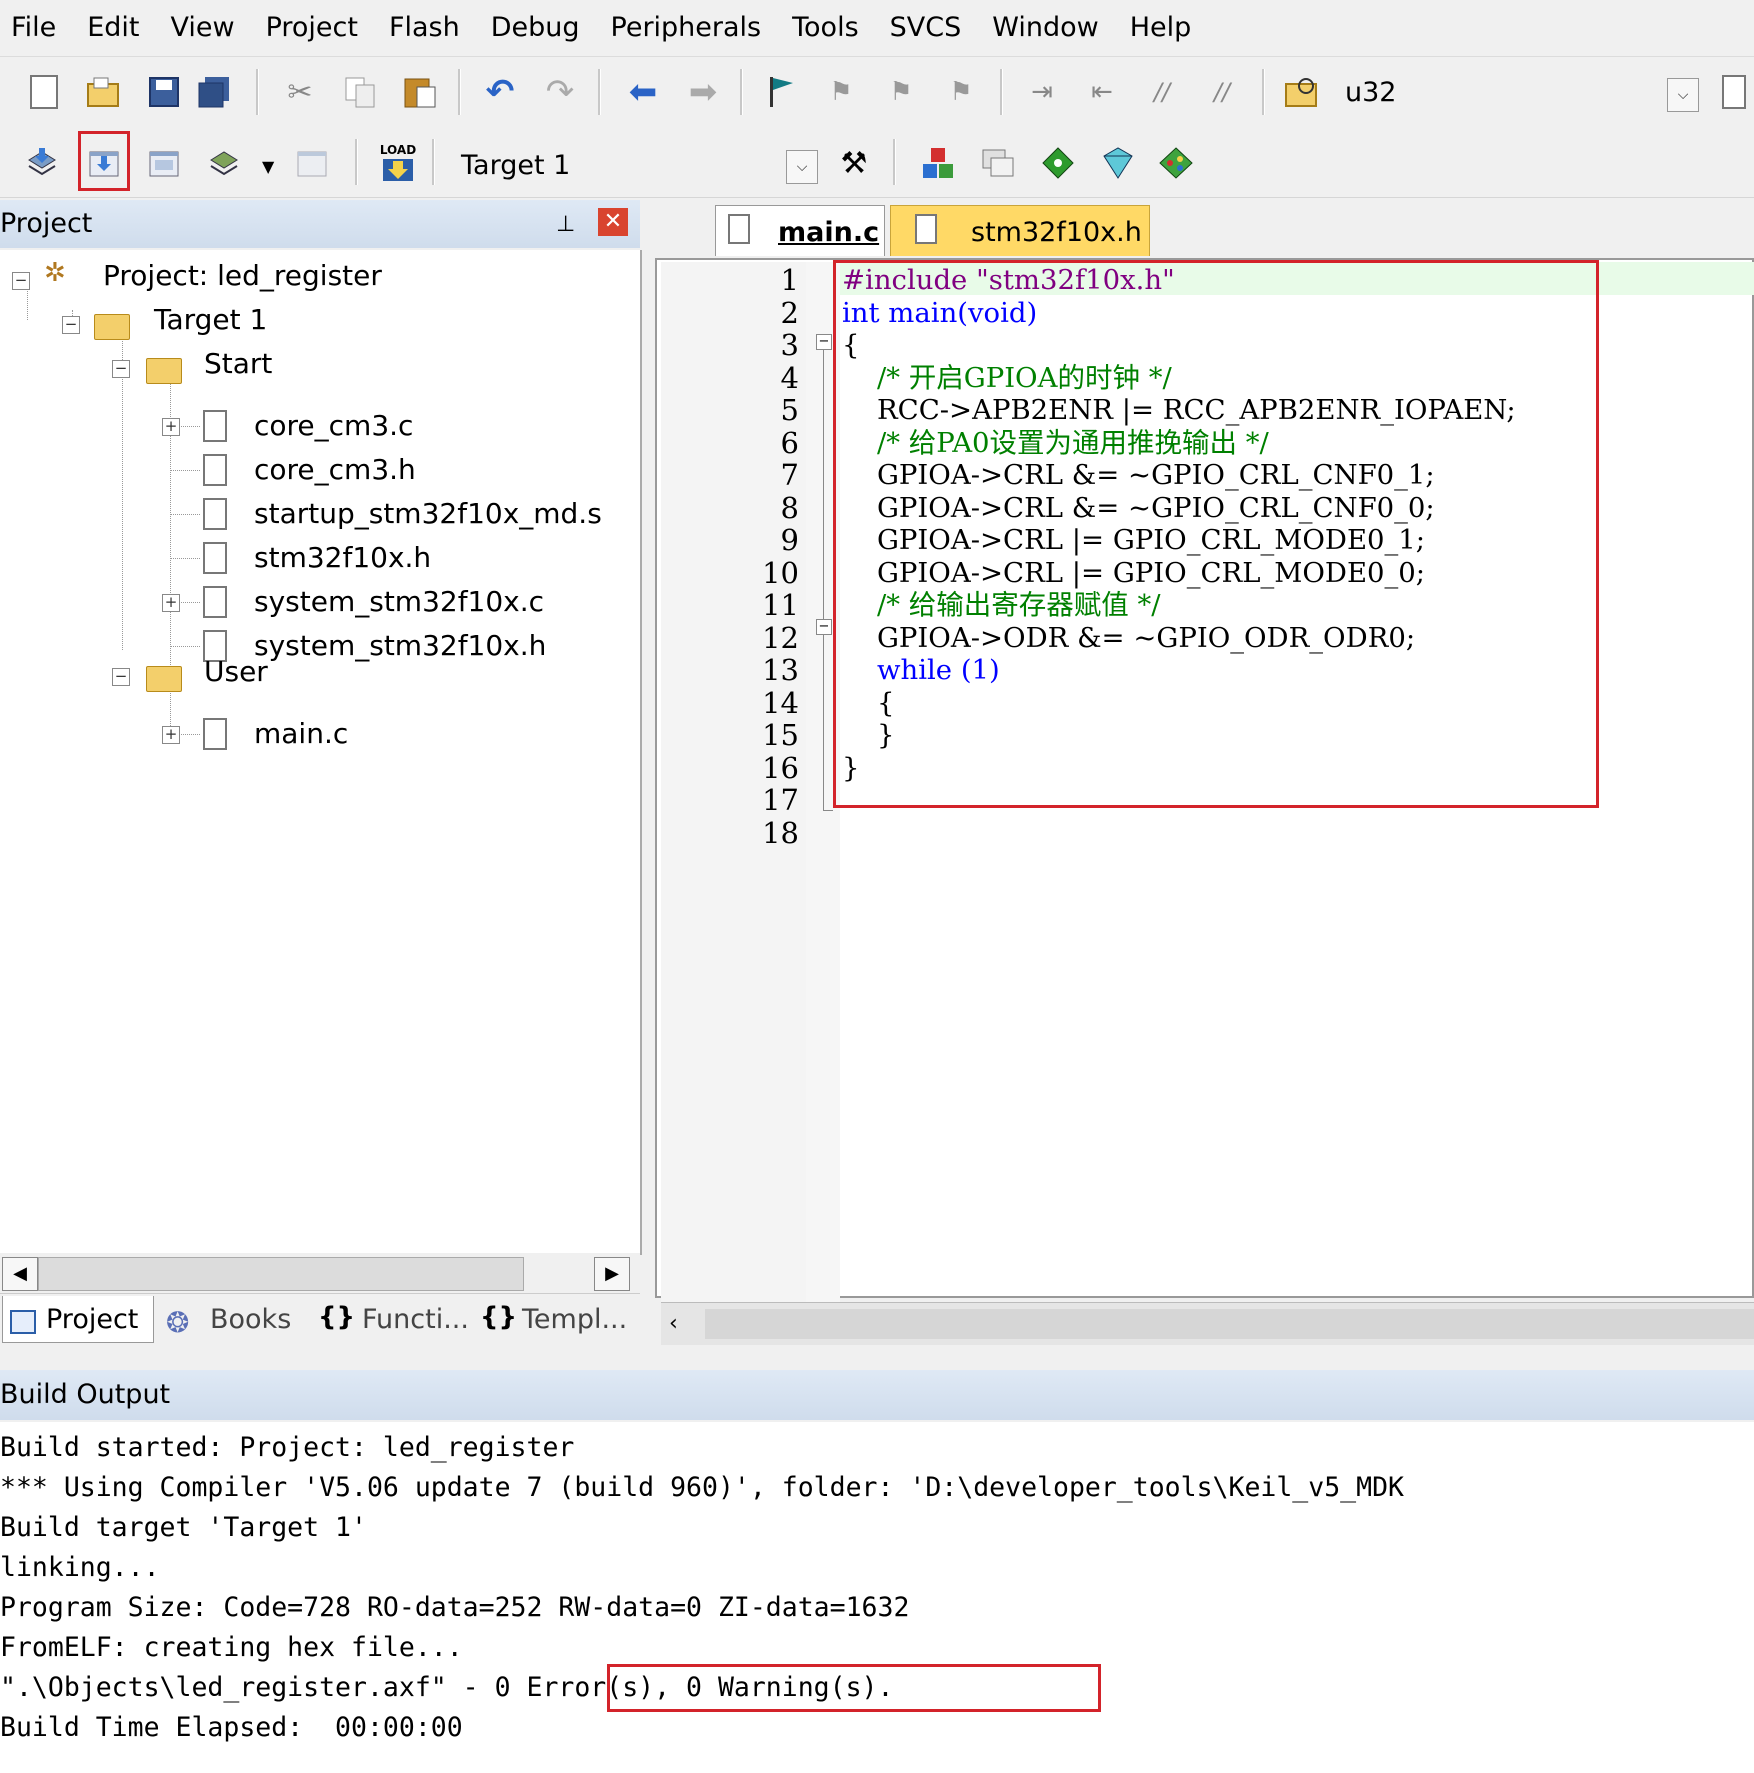 The height and width of the screenshot is (1773, 1754). I want to click on project-horizontal-scrollbar: ◀ ▶, so click(320, 1273).